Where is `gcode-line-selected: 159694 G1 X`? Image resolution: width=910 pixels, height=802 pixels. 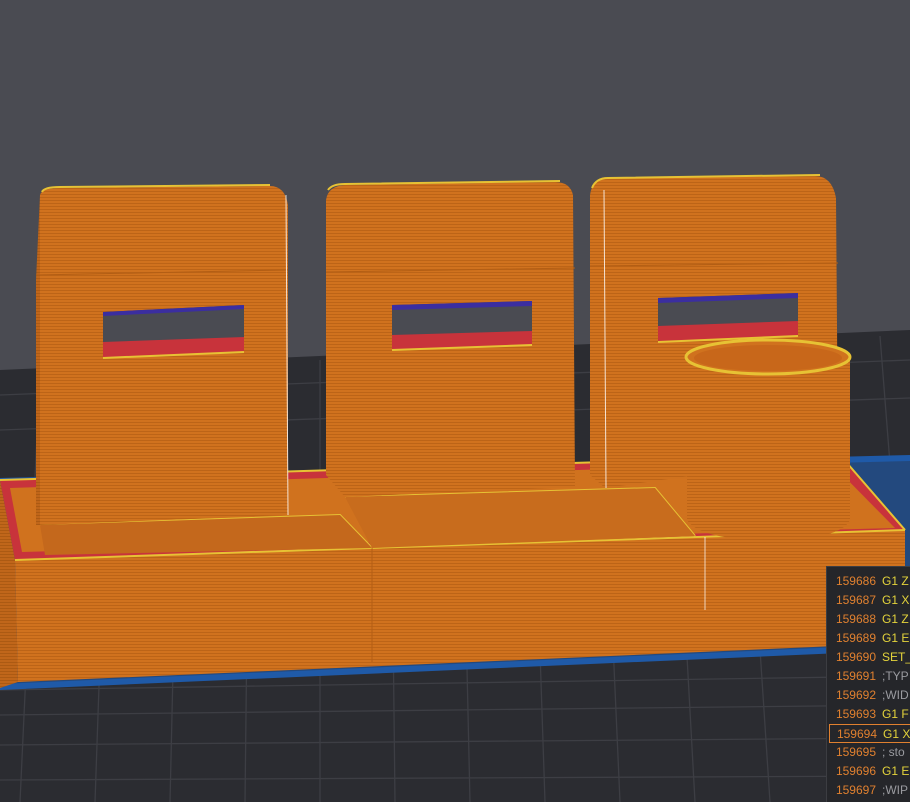
gcode-line-selected: 159694 G1 X is located at coordinates (869, 733).